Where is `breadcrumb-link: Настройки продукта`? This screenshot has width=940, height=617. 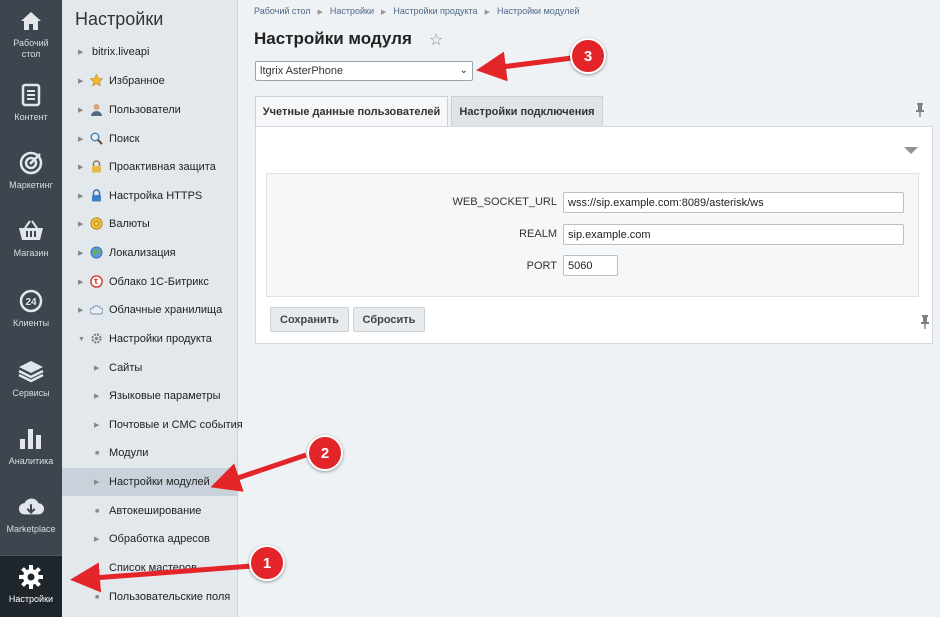 breadcrumb-link: Настройки продукта is located at coordinates (435, 11).